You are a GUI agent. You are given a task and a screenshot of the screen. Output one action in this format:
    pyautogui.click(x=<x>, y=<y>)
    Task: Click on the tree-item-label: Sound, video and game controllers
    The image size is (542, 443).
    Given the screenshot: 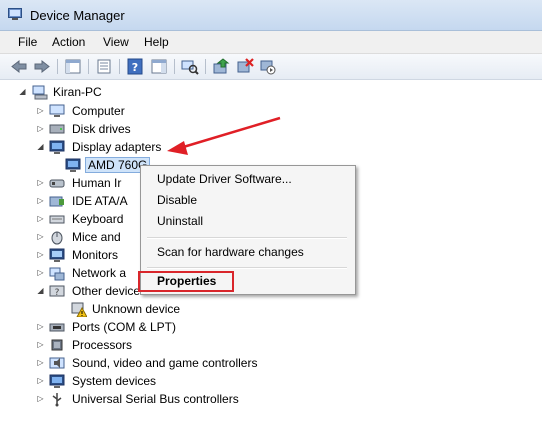 What is the action you would take?
    pyautogui.click(x=165, y=363)
    